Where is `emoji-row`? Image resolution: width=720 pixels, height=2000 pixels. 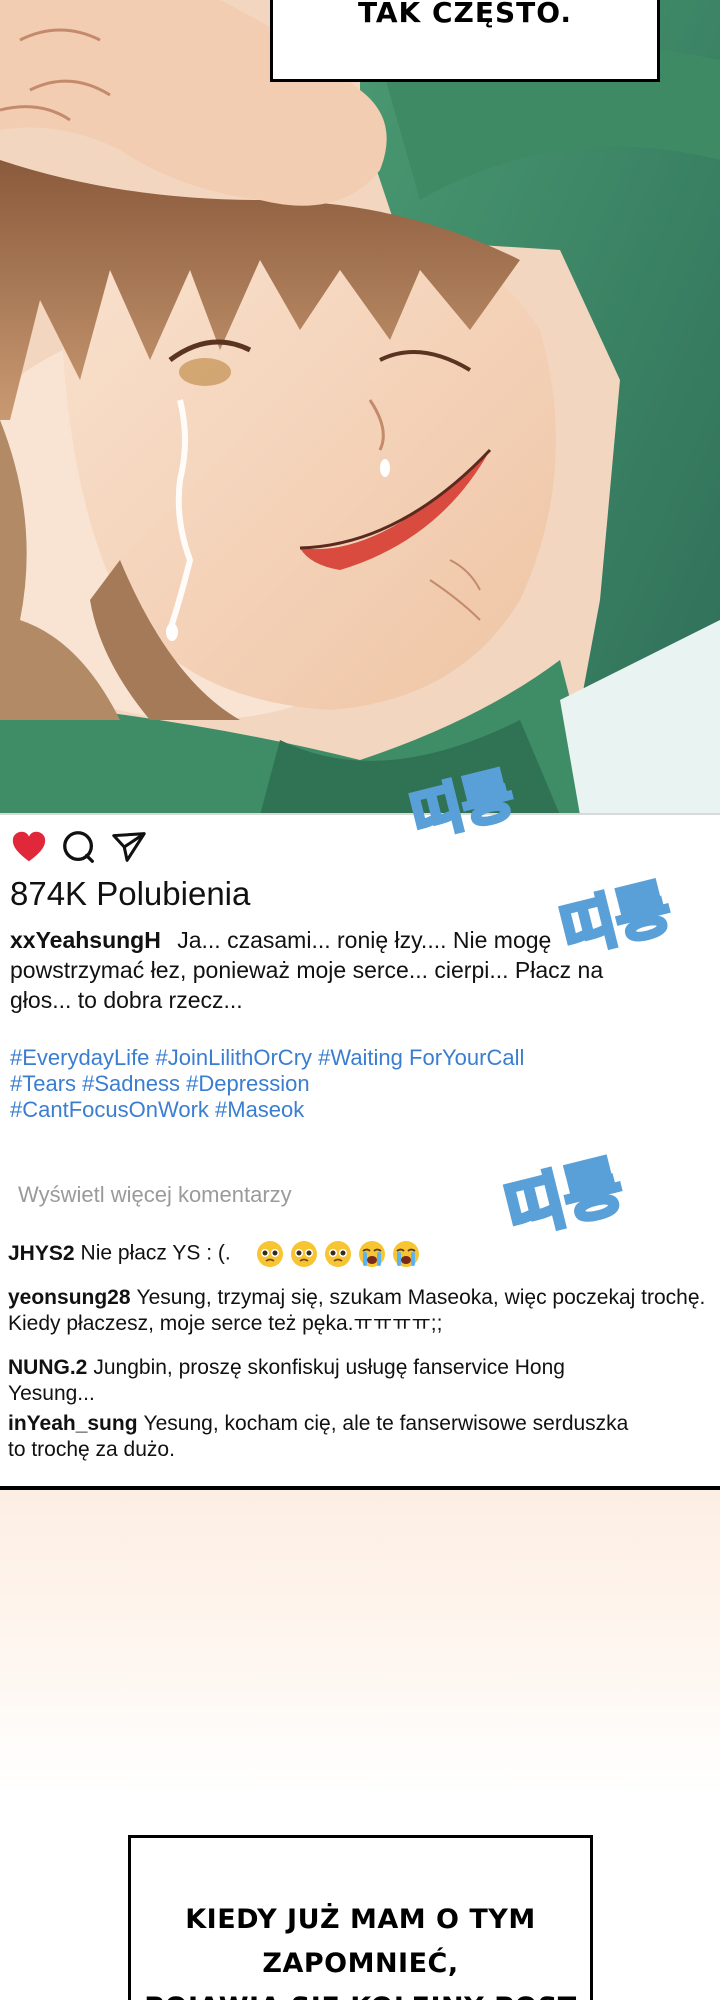
emoji-row is located at coordinates (338, 1254).